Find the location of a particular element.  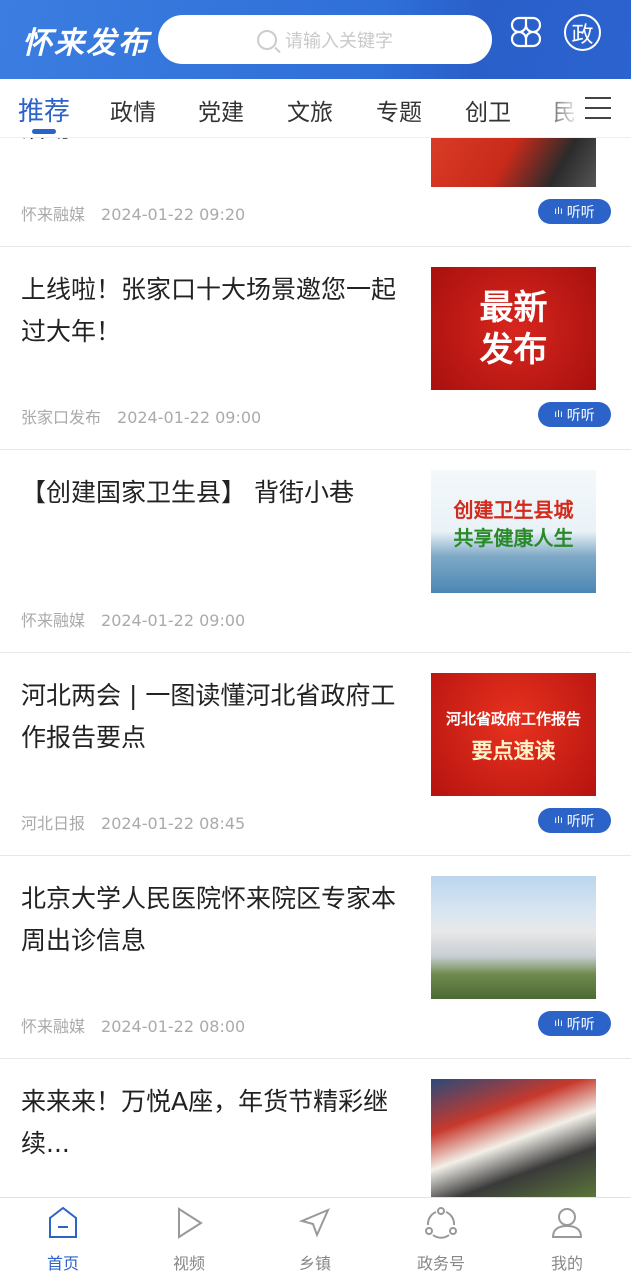

news-meta: 河北日报 2024-01-22 08:45 is located at coordinates (133, 822).